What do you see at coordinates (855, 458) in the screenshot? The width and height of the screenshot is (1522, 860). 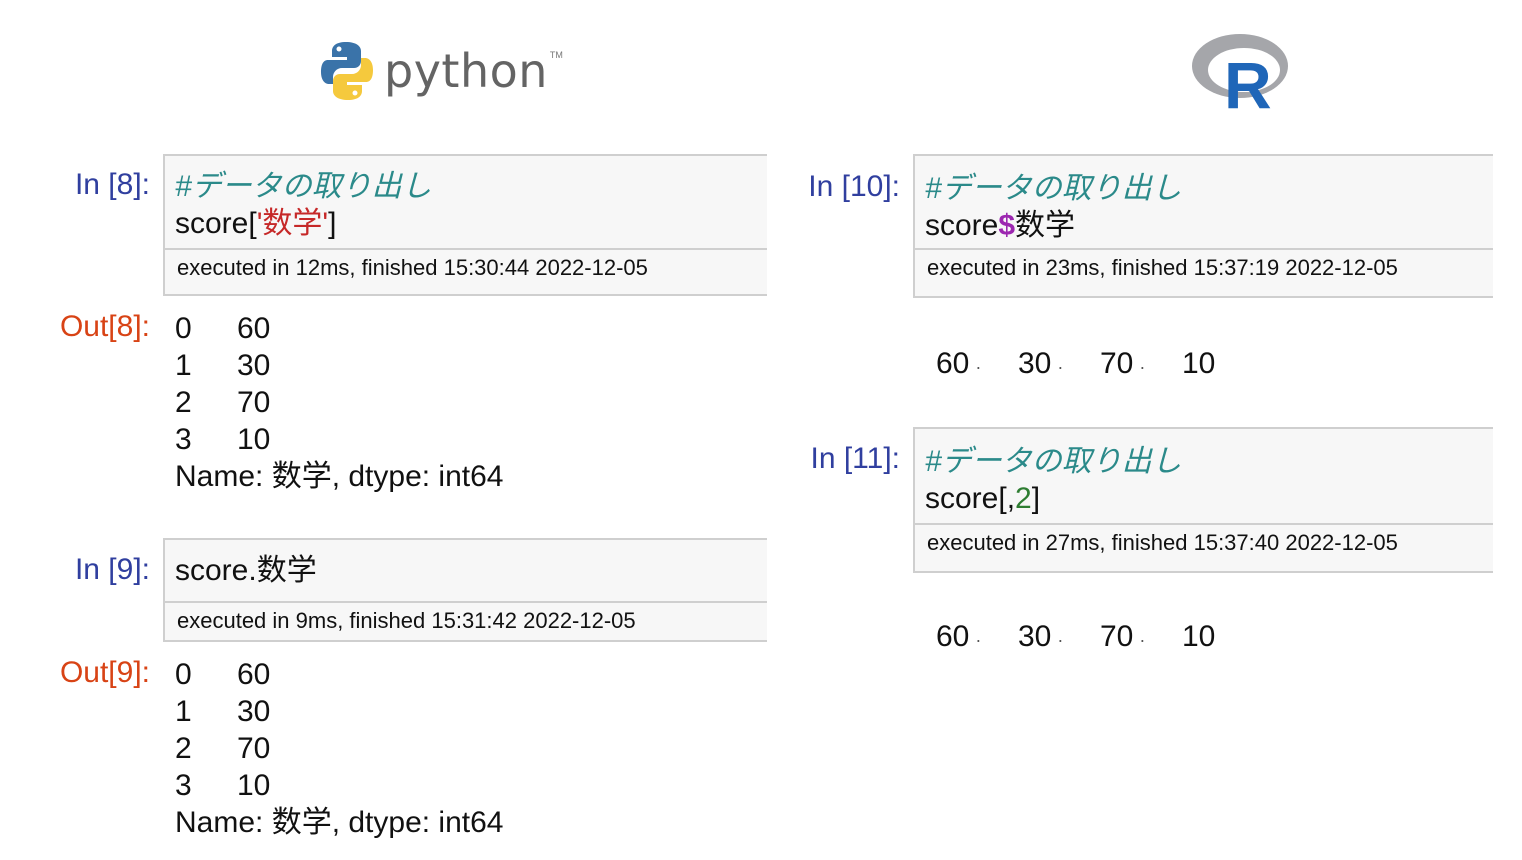 I see `prompt-in-11: In [11]:` at bounding box center [855, 458].